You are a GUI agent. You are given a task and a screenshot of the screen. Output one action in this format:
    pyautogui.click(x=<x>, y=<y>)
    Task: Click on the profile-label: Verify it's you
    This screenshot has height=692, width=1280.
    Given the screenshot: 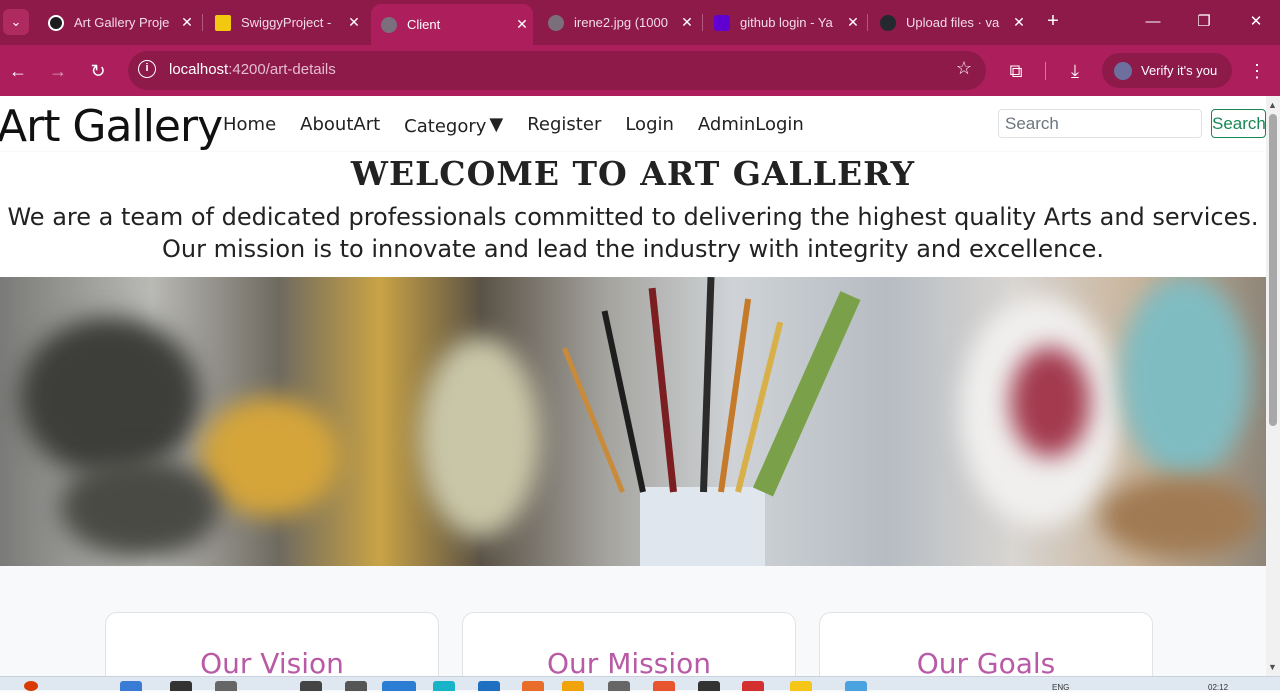 What is the action you would take?
    pyautogui.click(x=1179, y=70)
    